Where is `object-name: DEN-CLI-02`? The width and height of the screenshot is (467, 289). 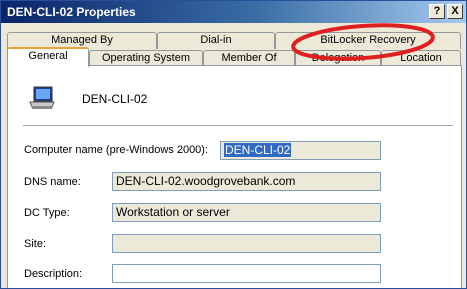
object-name: DEN-CLI-02 is located at coordinates (115, 99).